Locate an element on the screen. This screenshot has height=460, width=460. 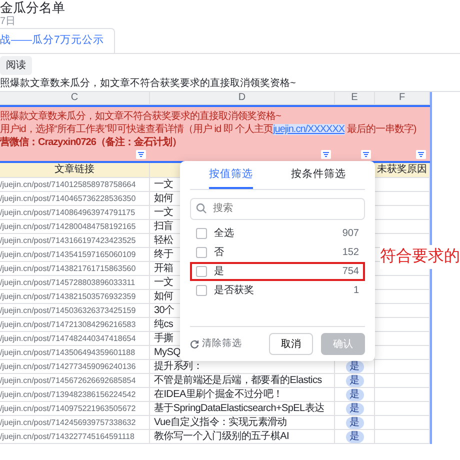
table-cell: 不管是前端还是后端，都要看的Elastics is located at coordinates (242, 381).